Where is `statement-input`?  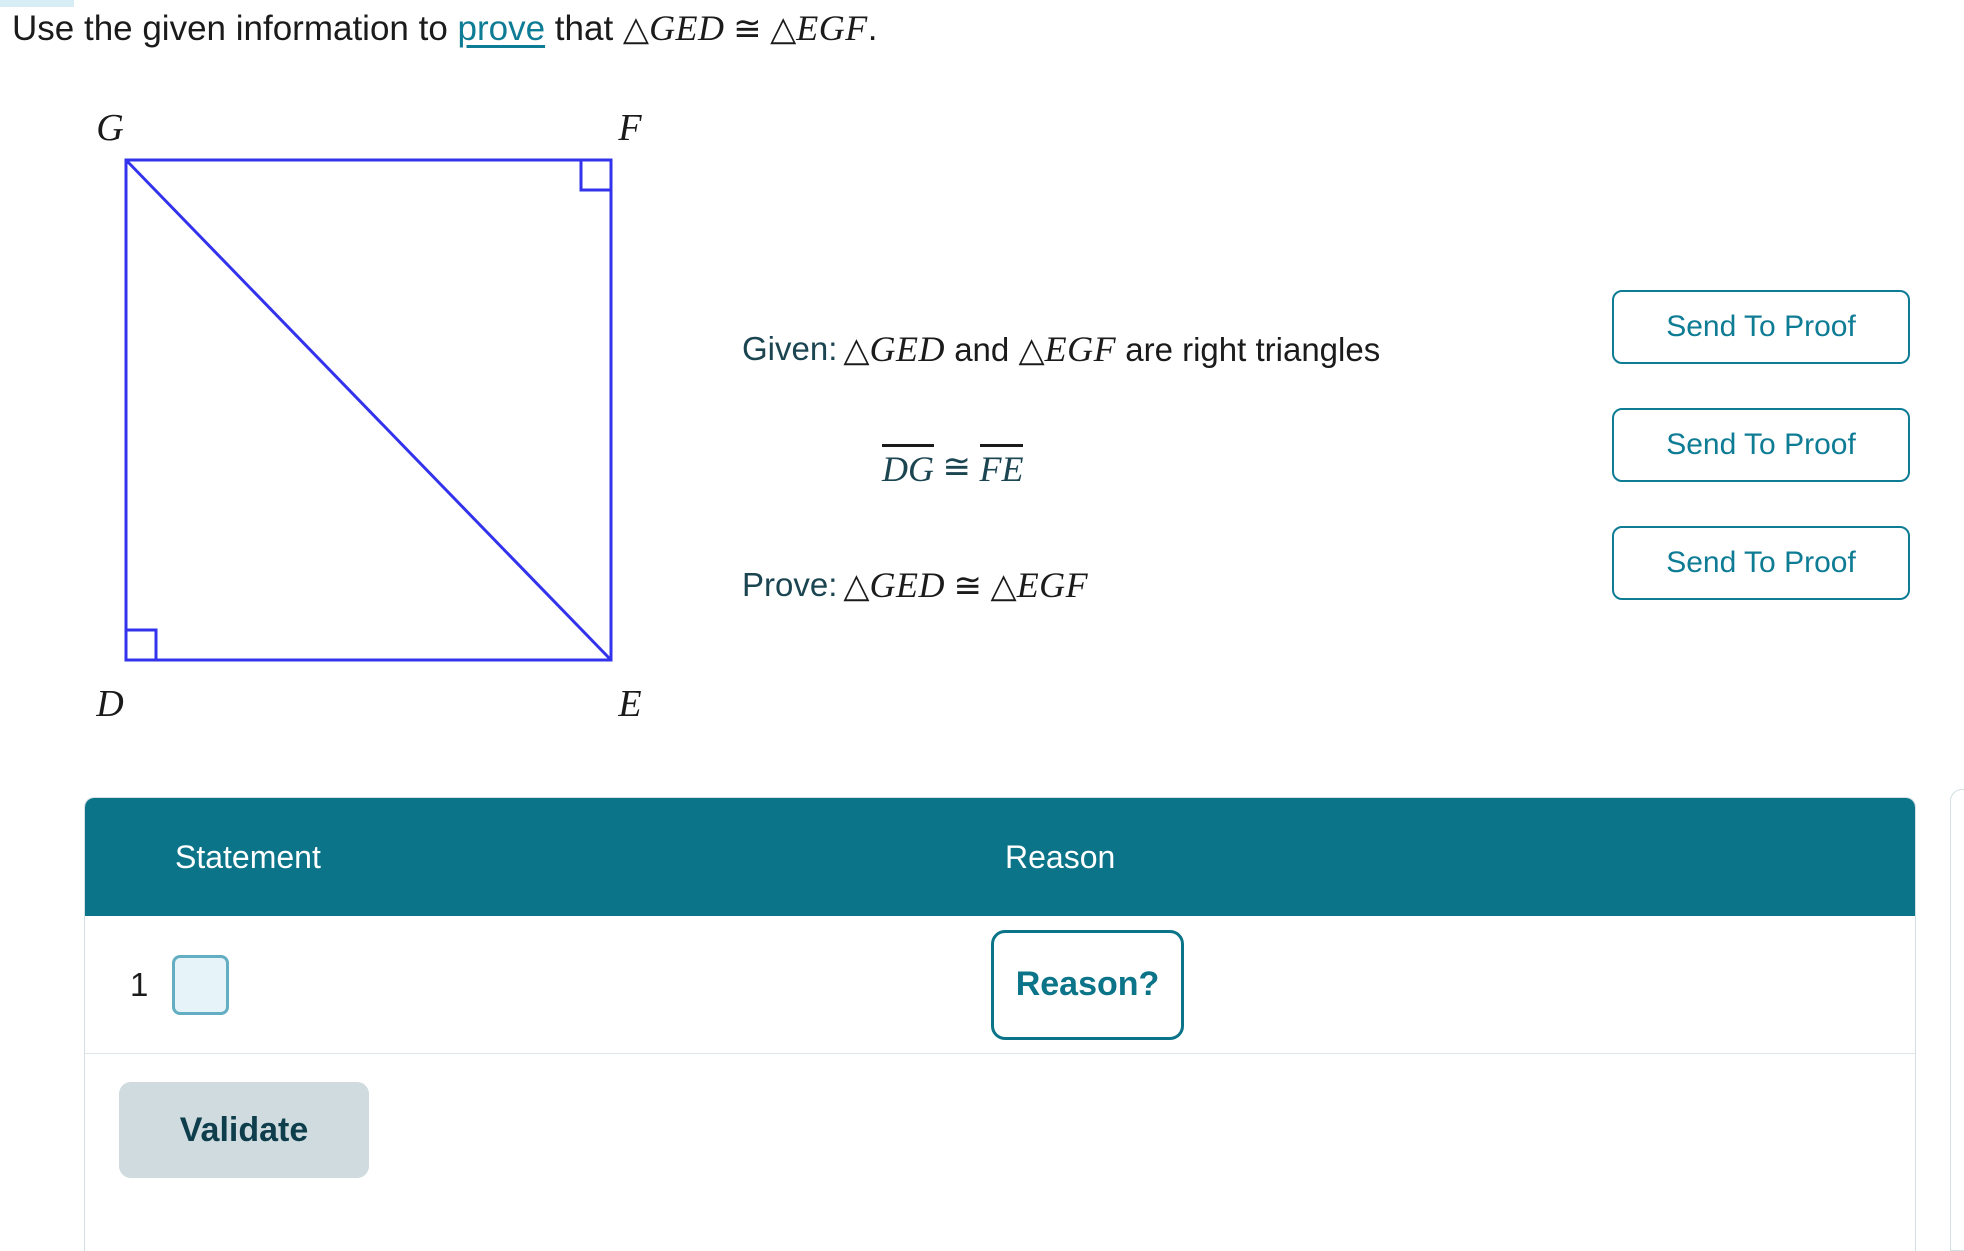
statement-input is located at coordinates (200, 984).